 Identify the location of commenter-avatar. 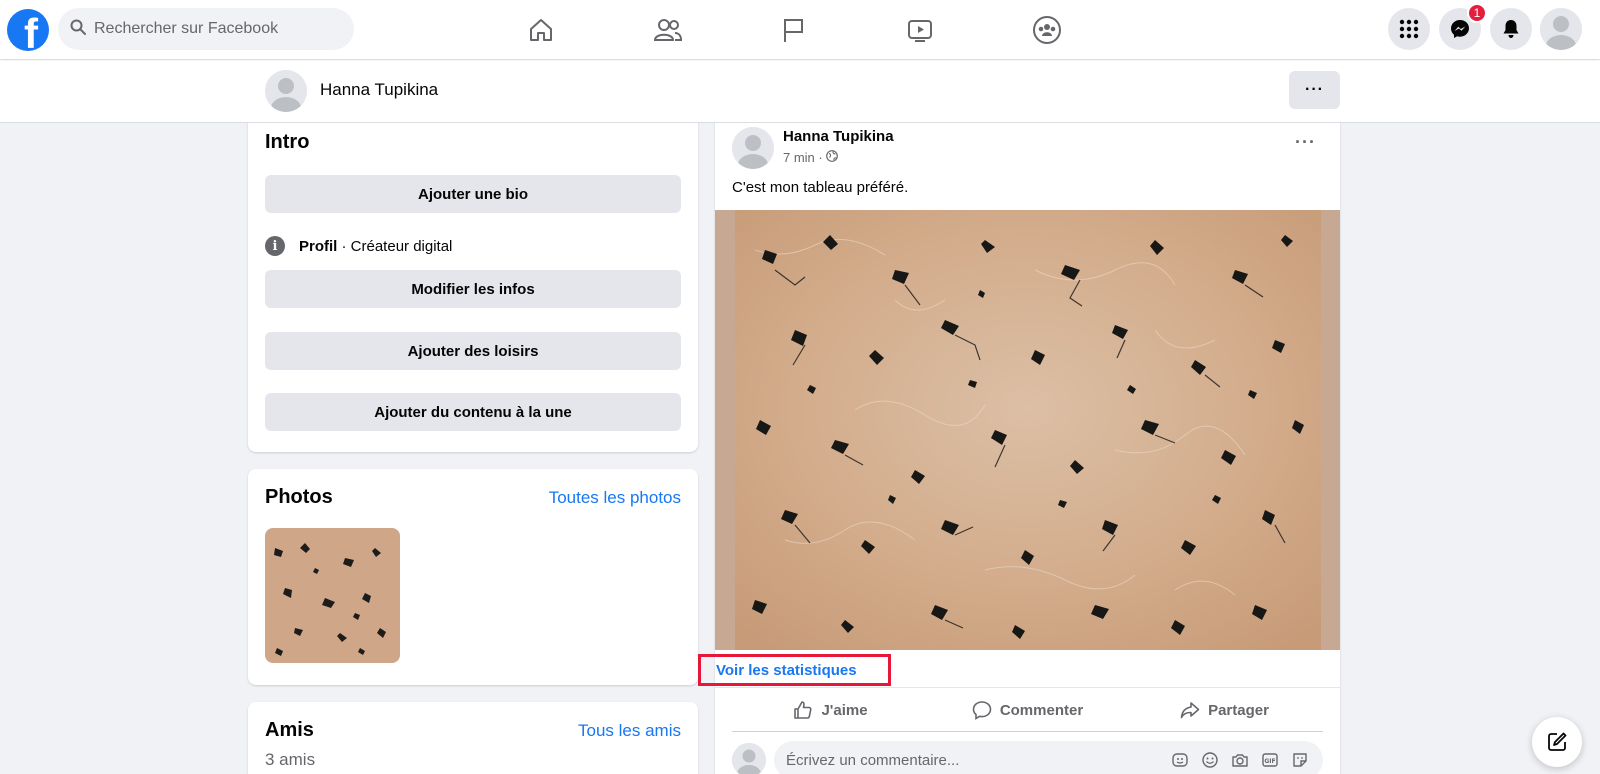
(749, 758).